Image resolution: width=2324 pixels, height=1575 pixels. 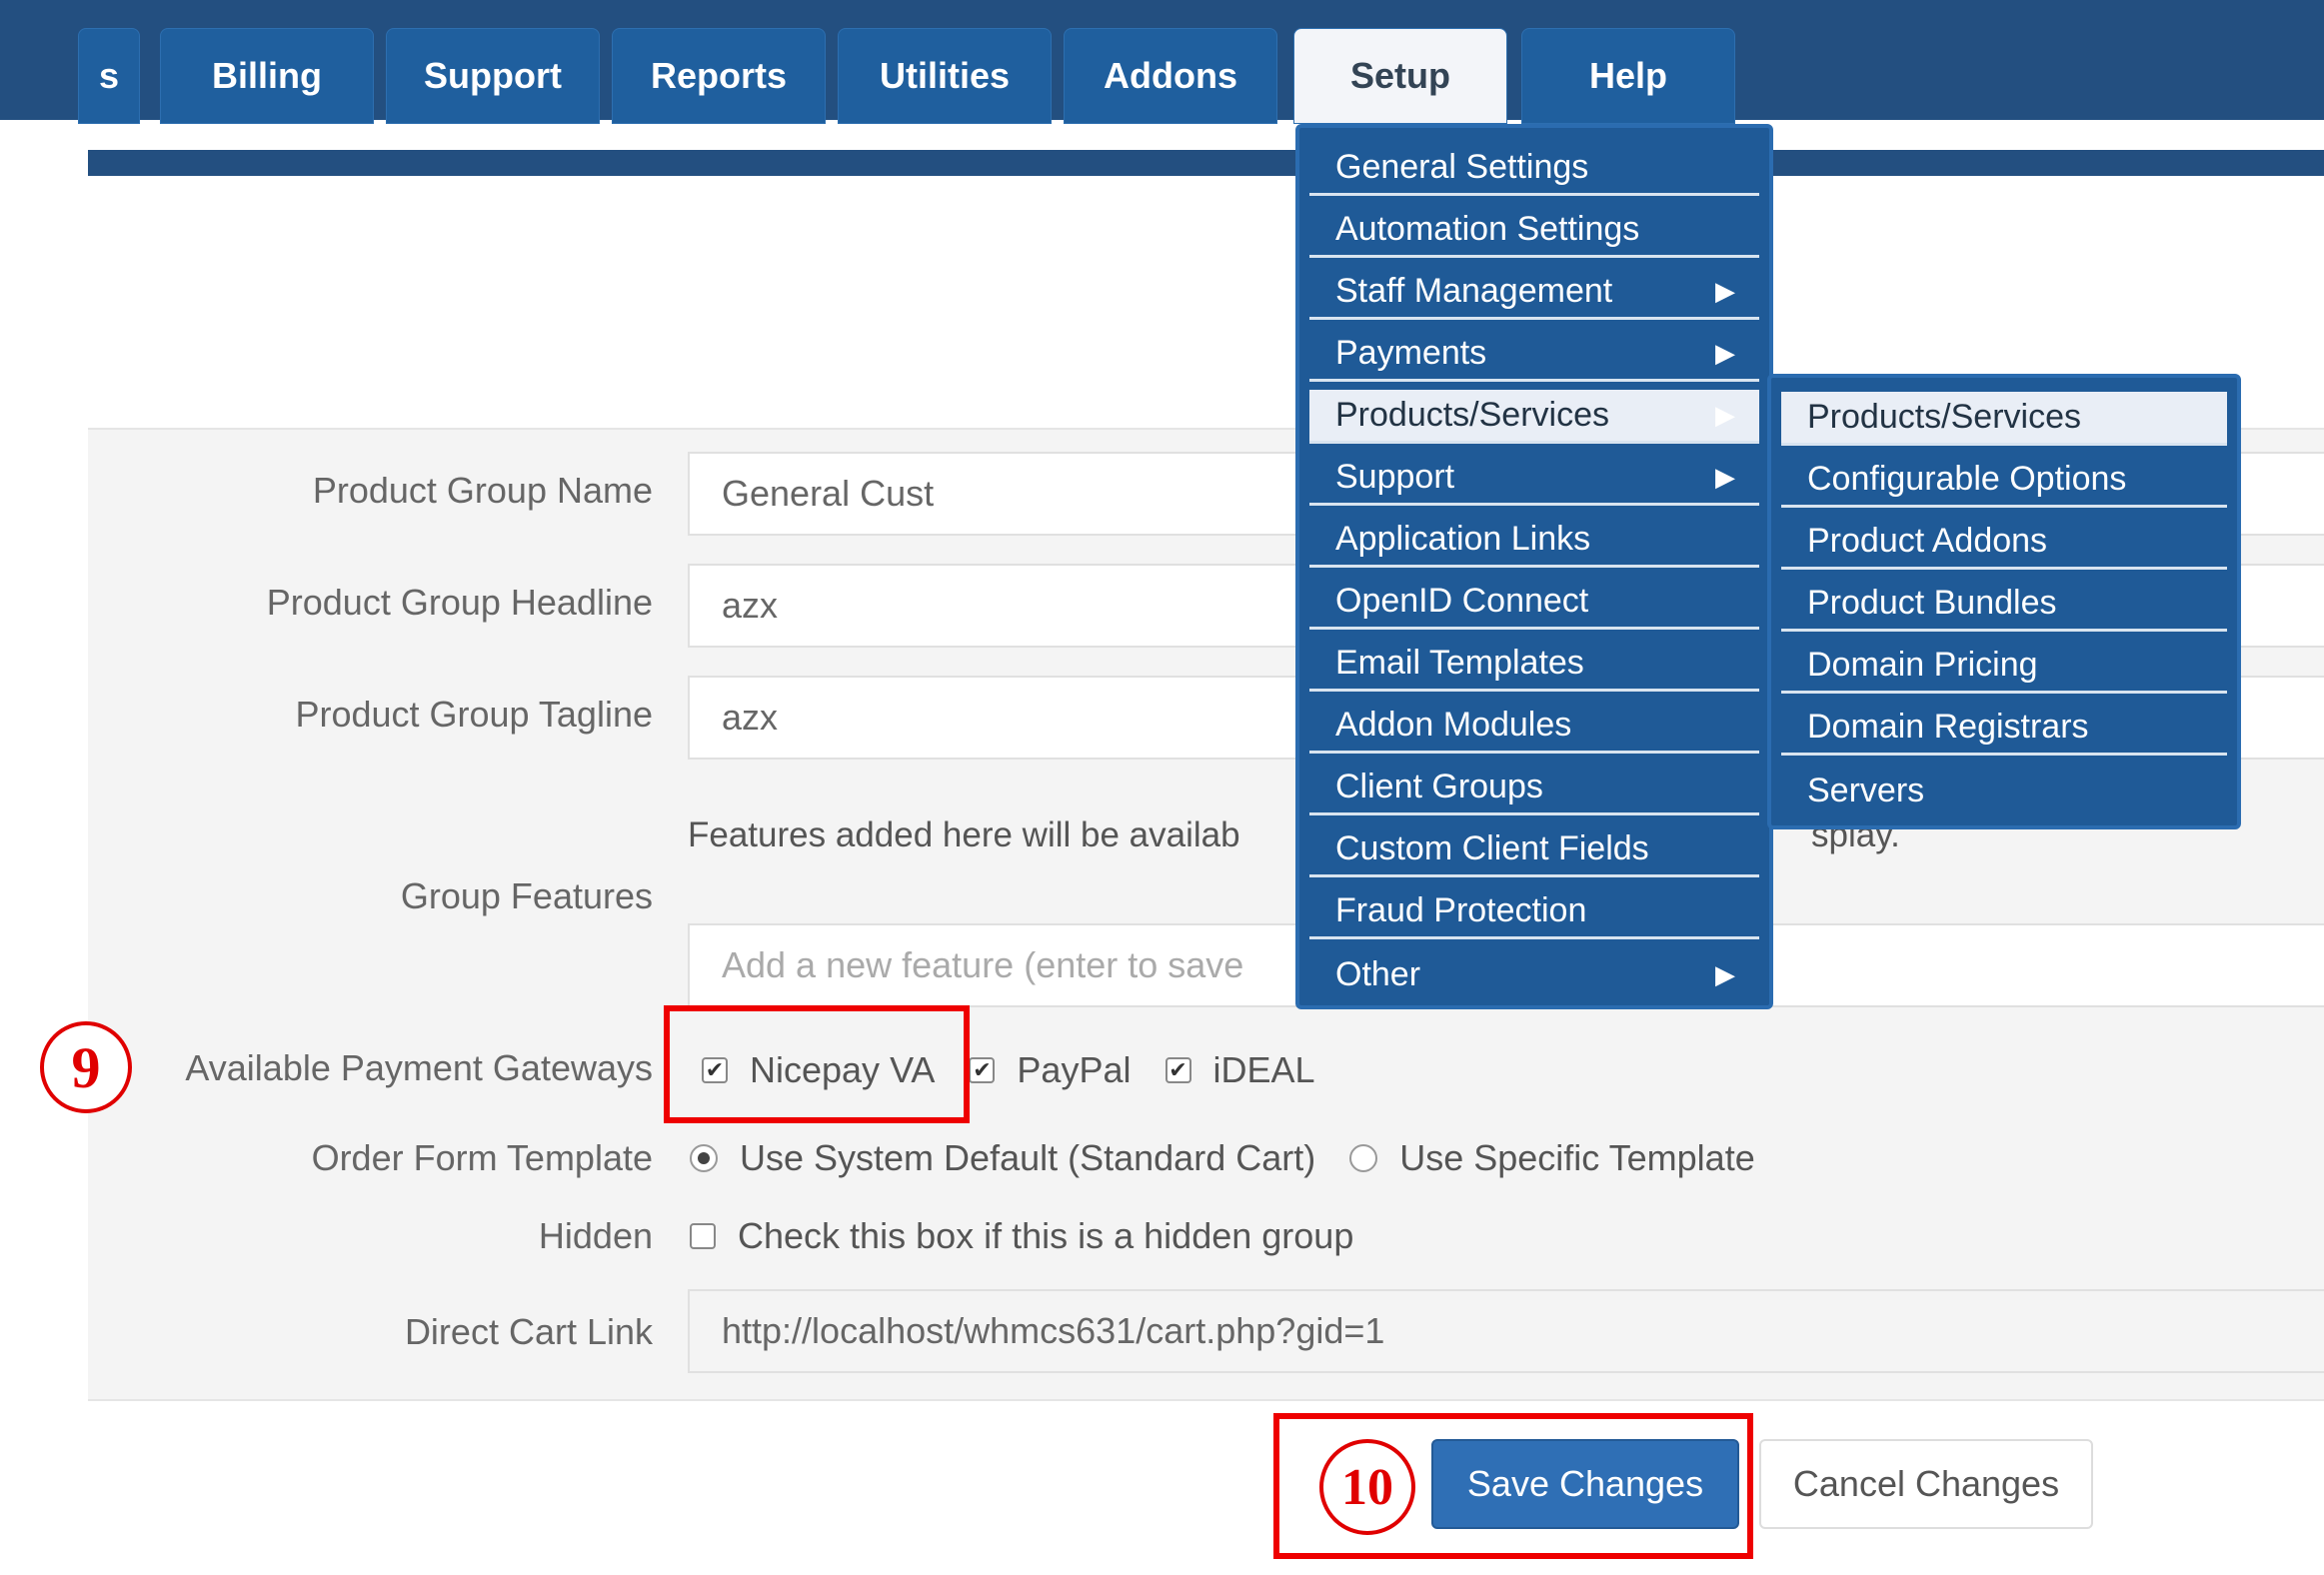 I want to click on menu-application-links: Application Links, so click(x=1534, y=541).